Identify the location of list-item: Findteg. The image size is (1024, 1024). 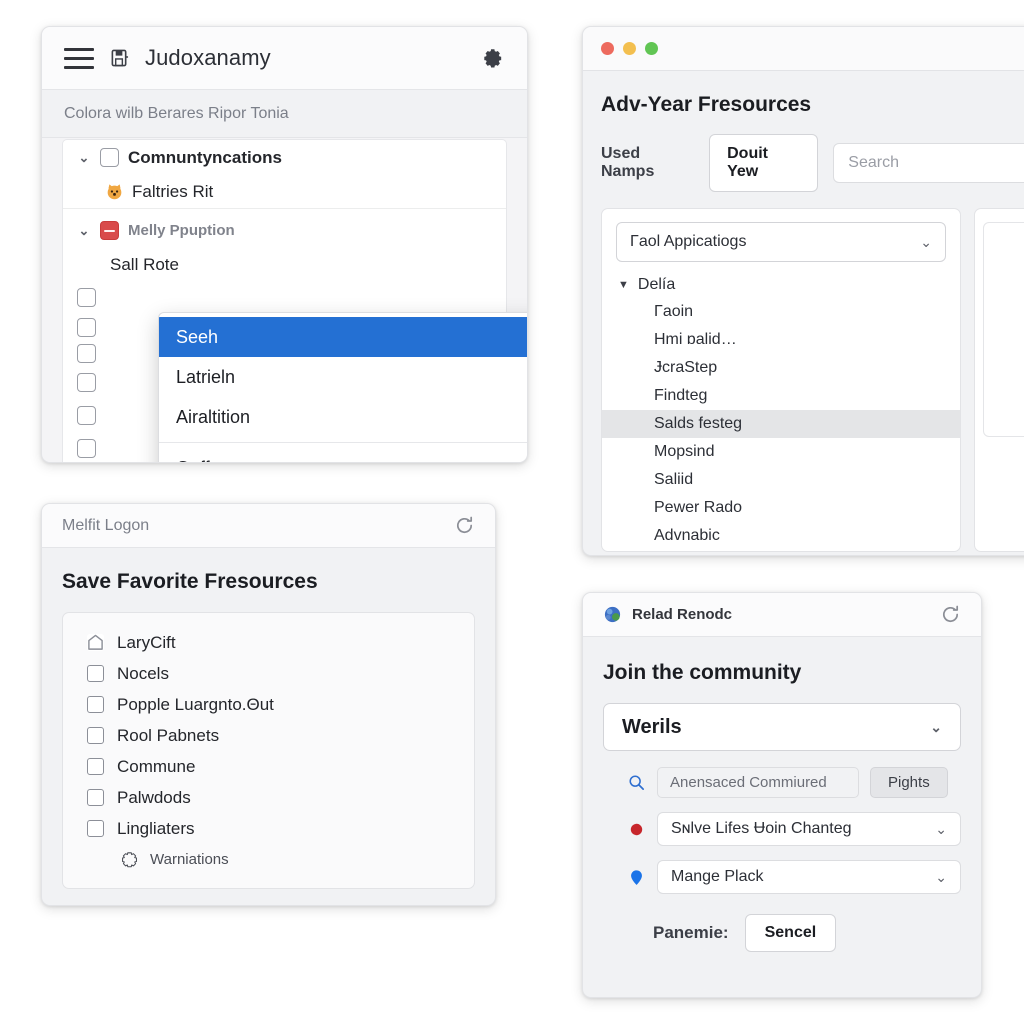
(781, 396).